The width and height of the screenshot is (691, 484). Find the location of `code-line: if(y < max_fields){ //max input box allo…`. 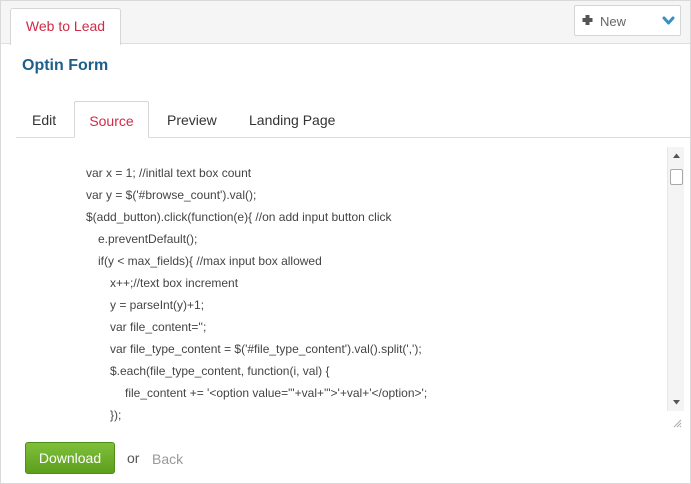

code-line: if(y < max_fields){ //max input box allo… is located at coordinates (210, 261).